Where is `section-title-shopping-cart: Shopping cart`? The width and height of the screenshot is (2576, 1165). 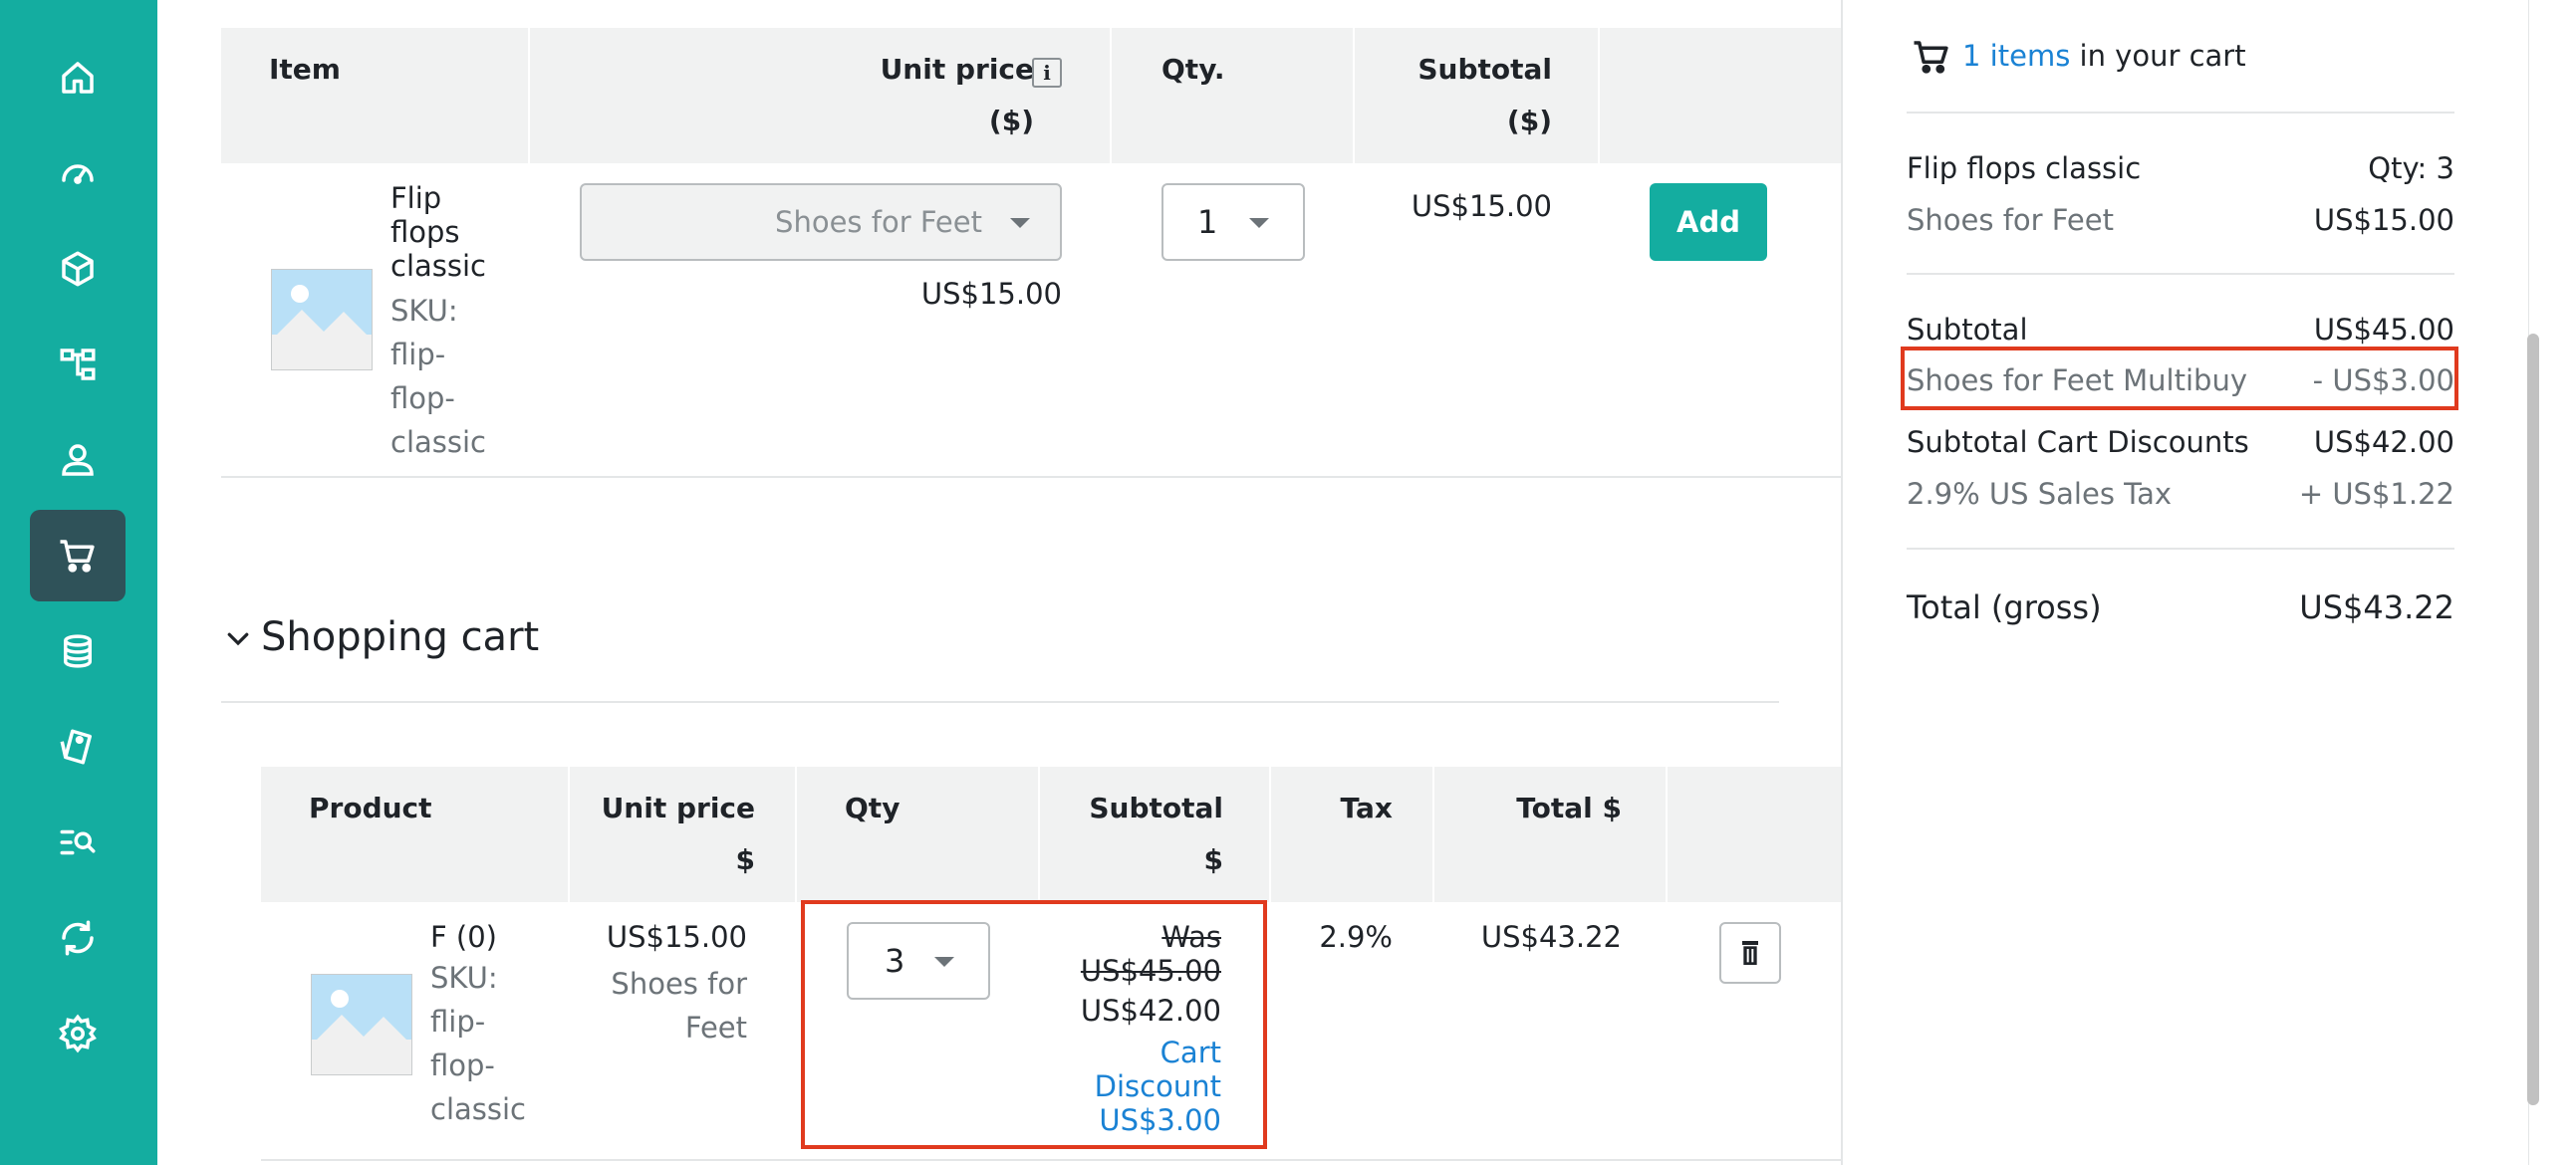 section-title-shopping-cart: Shopping cart is located at coordinates (400, 637).